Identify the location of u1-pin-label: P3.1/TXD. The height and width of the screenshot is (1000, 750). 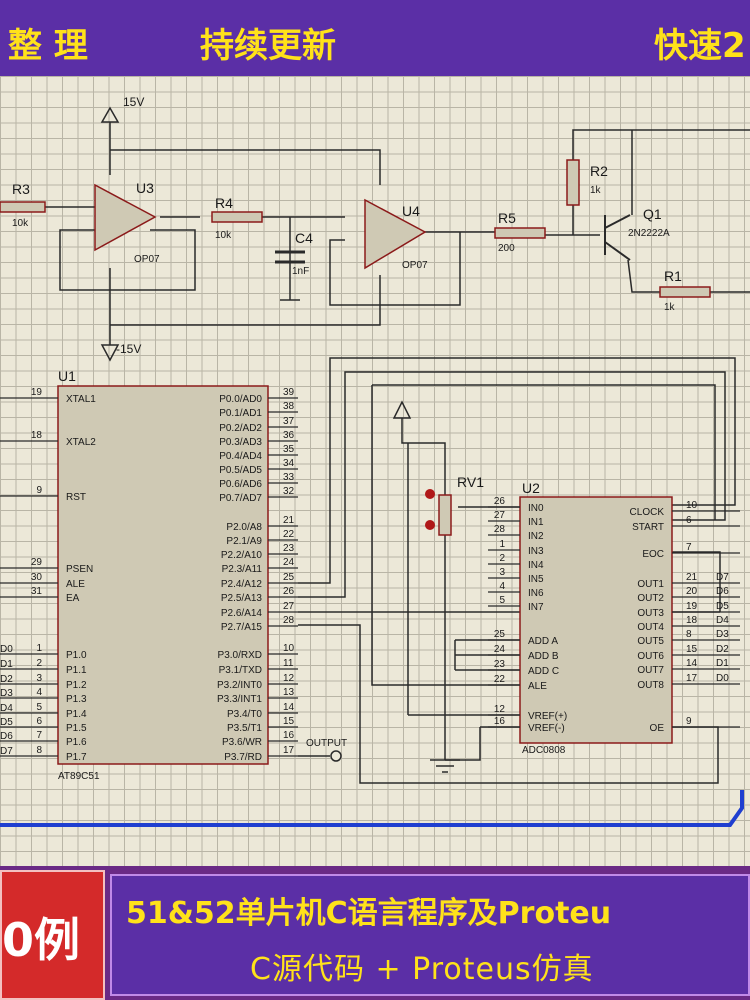
(240, 670).